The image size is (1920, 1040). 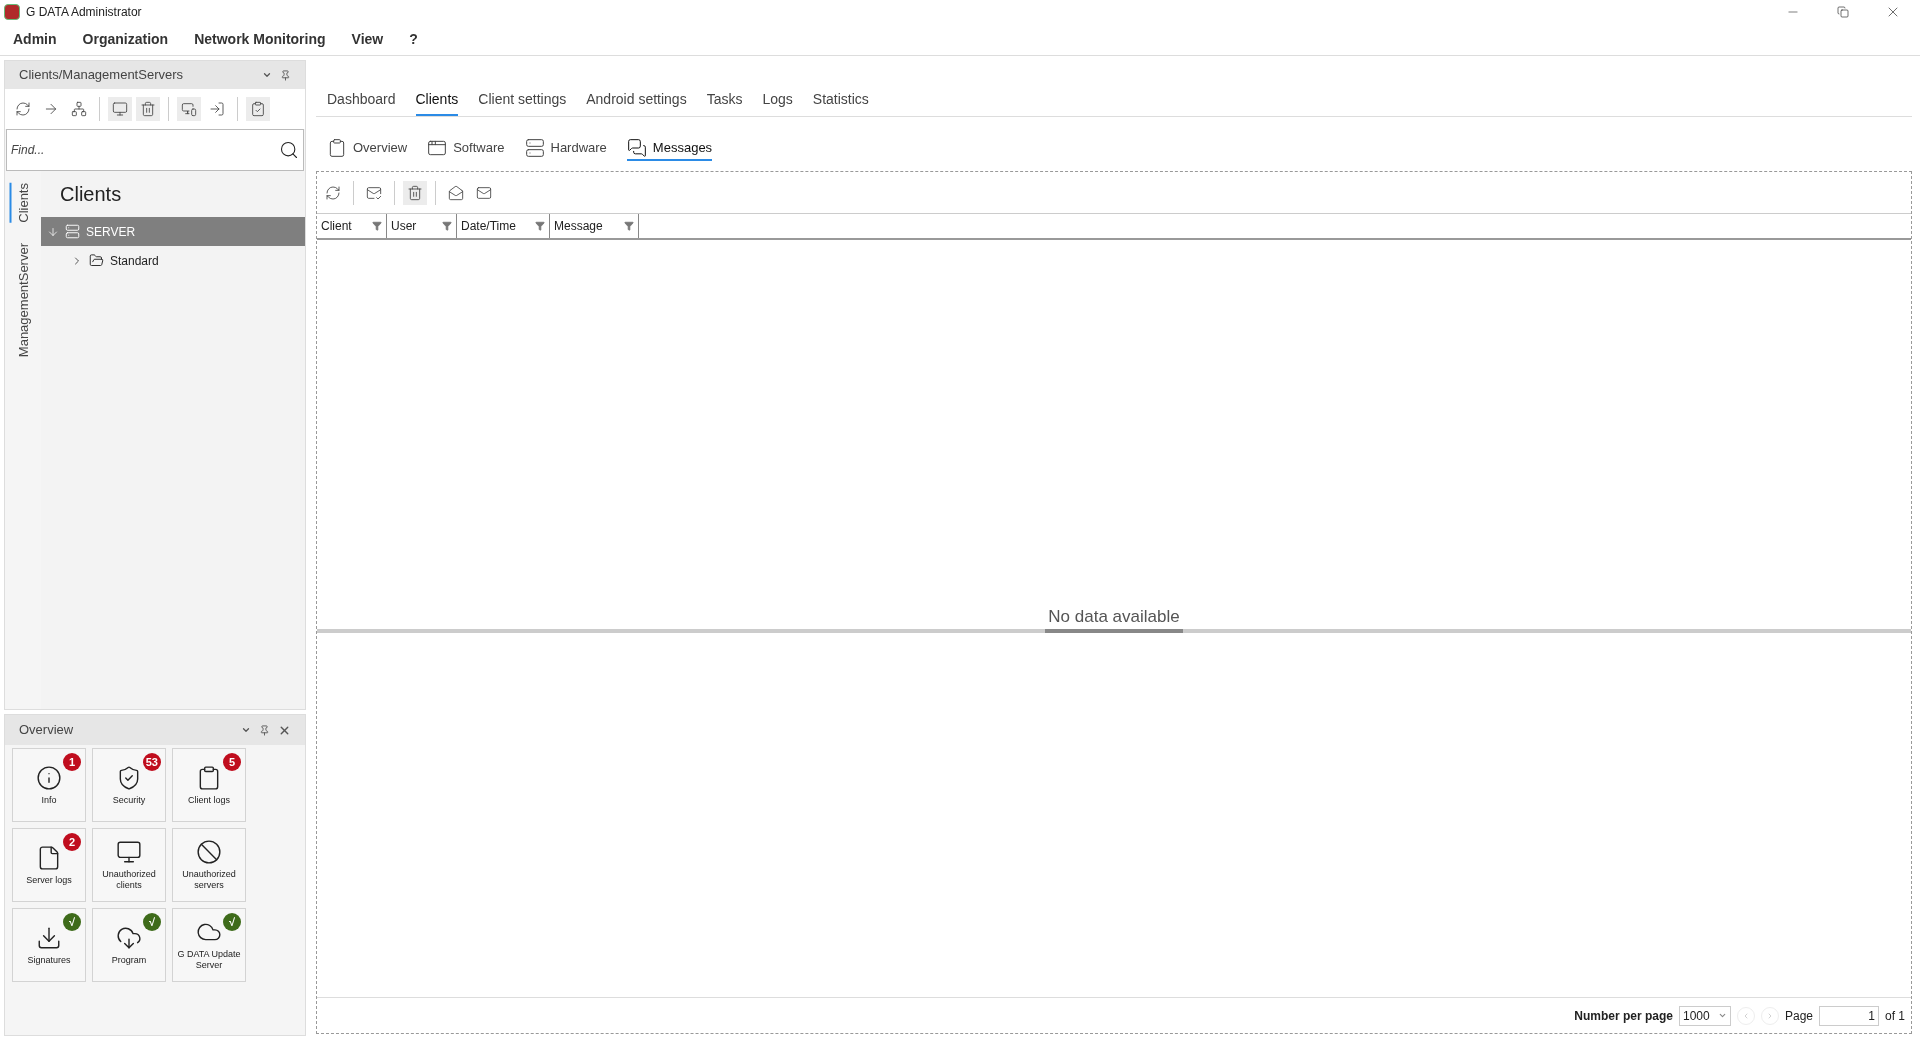 I want to click on panel-title: Overview, so click(x=46, y=730).